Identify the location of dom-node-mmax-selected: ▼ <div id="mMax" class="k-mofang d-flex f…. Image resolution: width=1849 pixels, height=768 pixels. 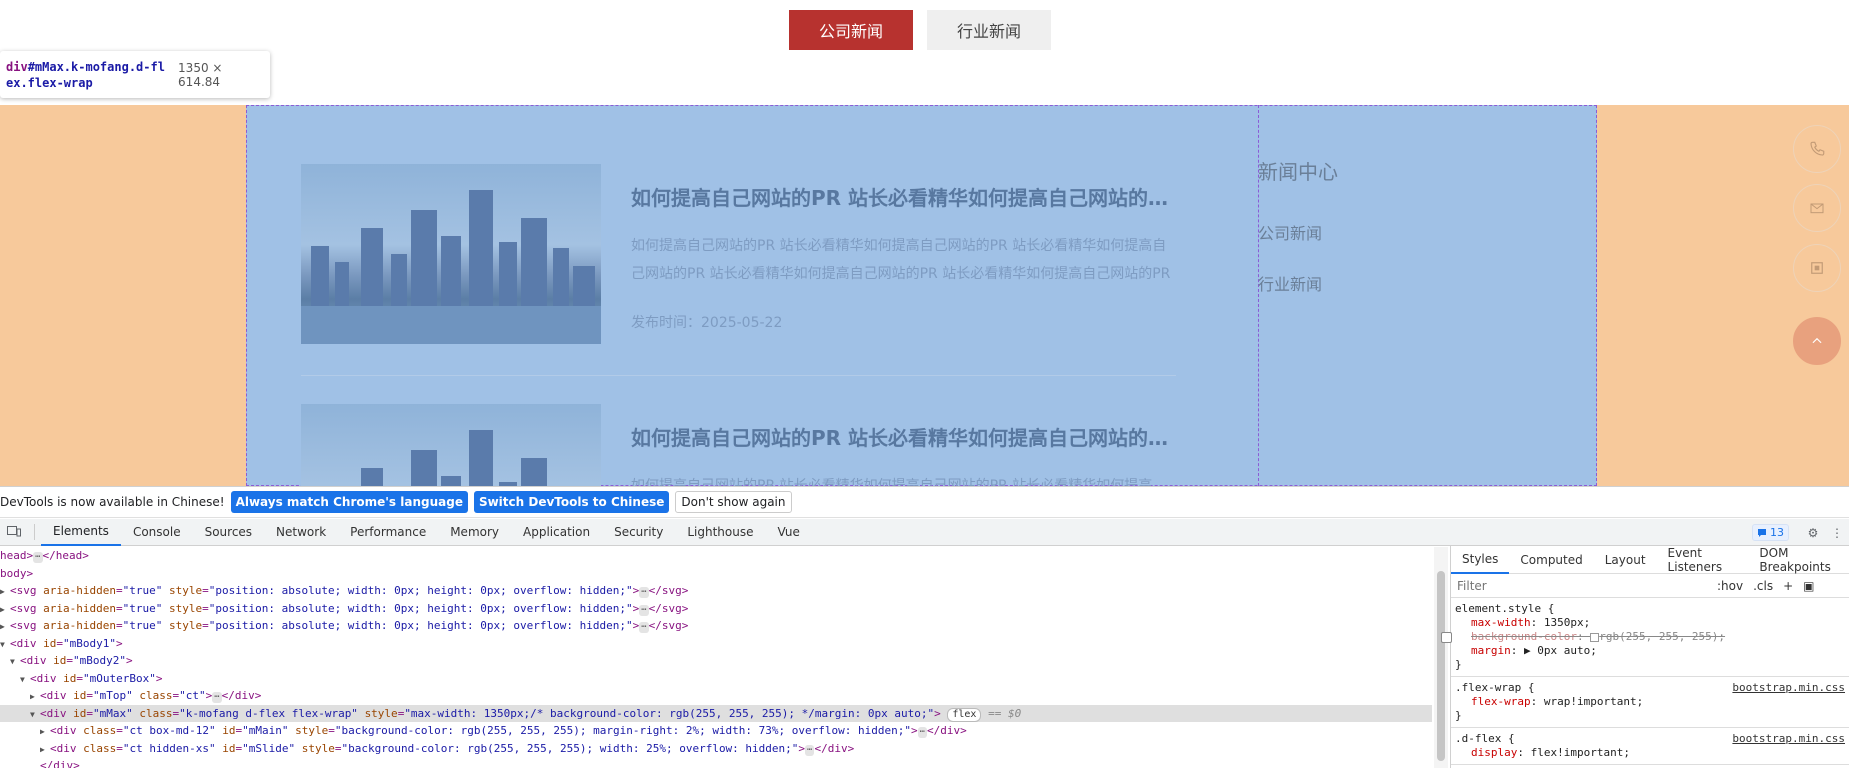
(716, 713).